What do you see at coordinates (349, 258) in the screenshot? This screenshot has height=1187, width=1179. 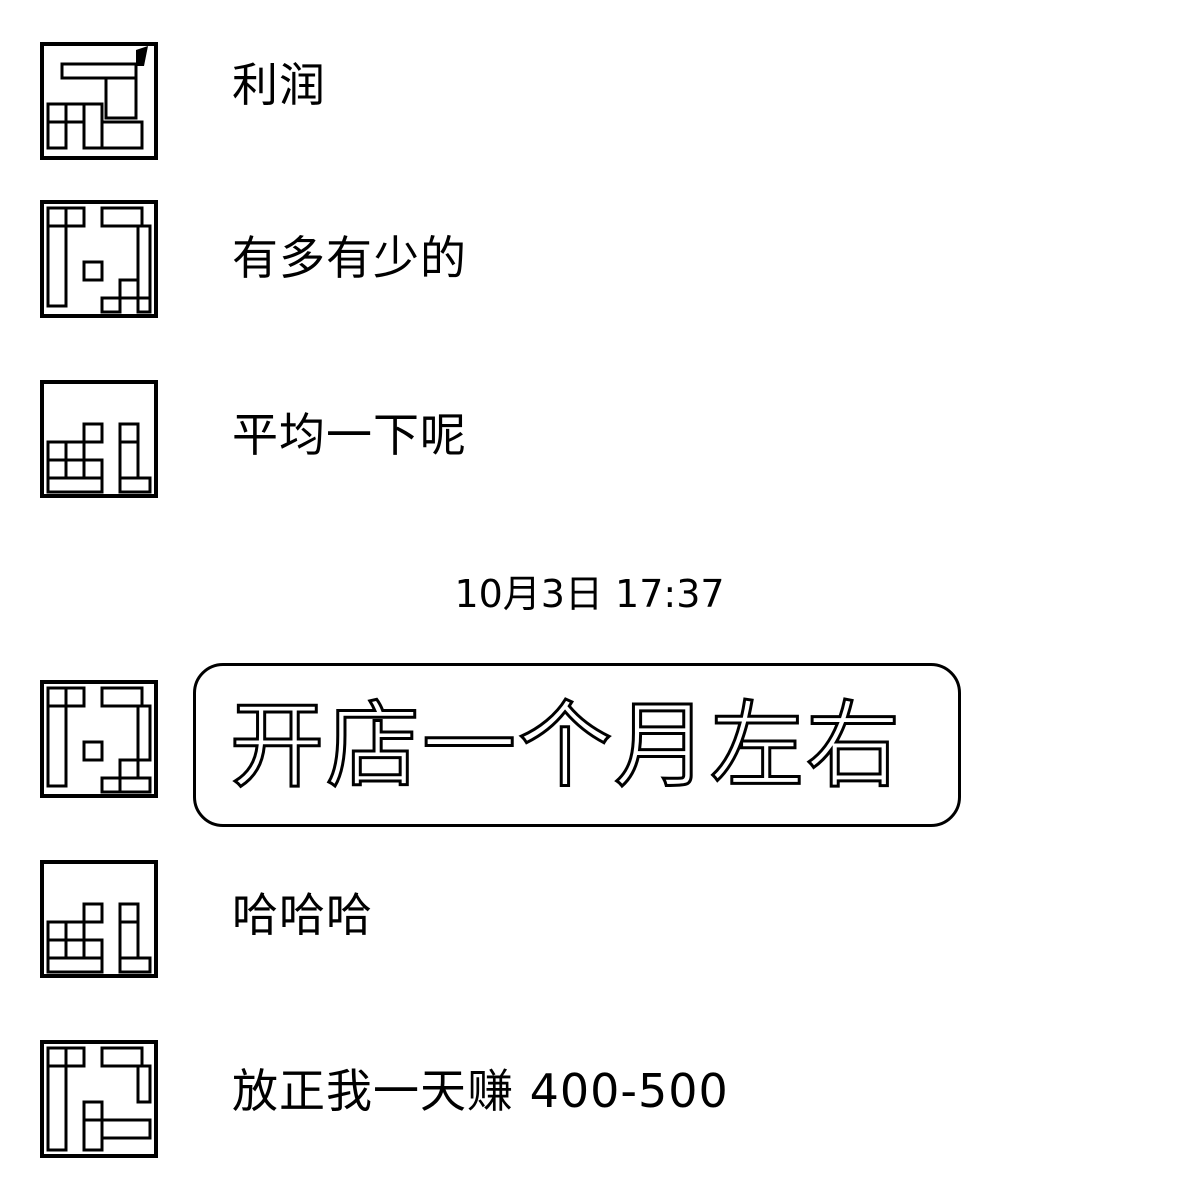 I see `message-text: 有多有少的` at bounding box center [349, 258].